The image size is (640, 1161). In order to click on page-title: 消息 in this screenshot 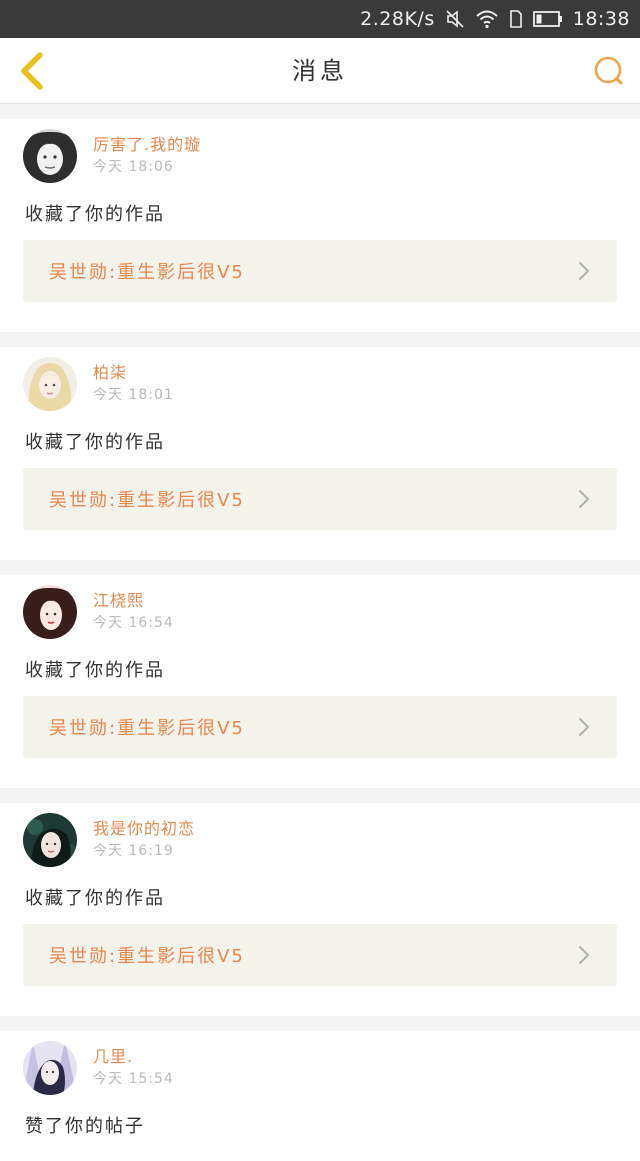, I will do `click(320, 71)`.